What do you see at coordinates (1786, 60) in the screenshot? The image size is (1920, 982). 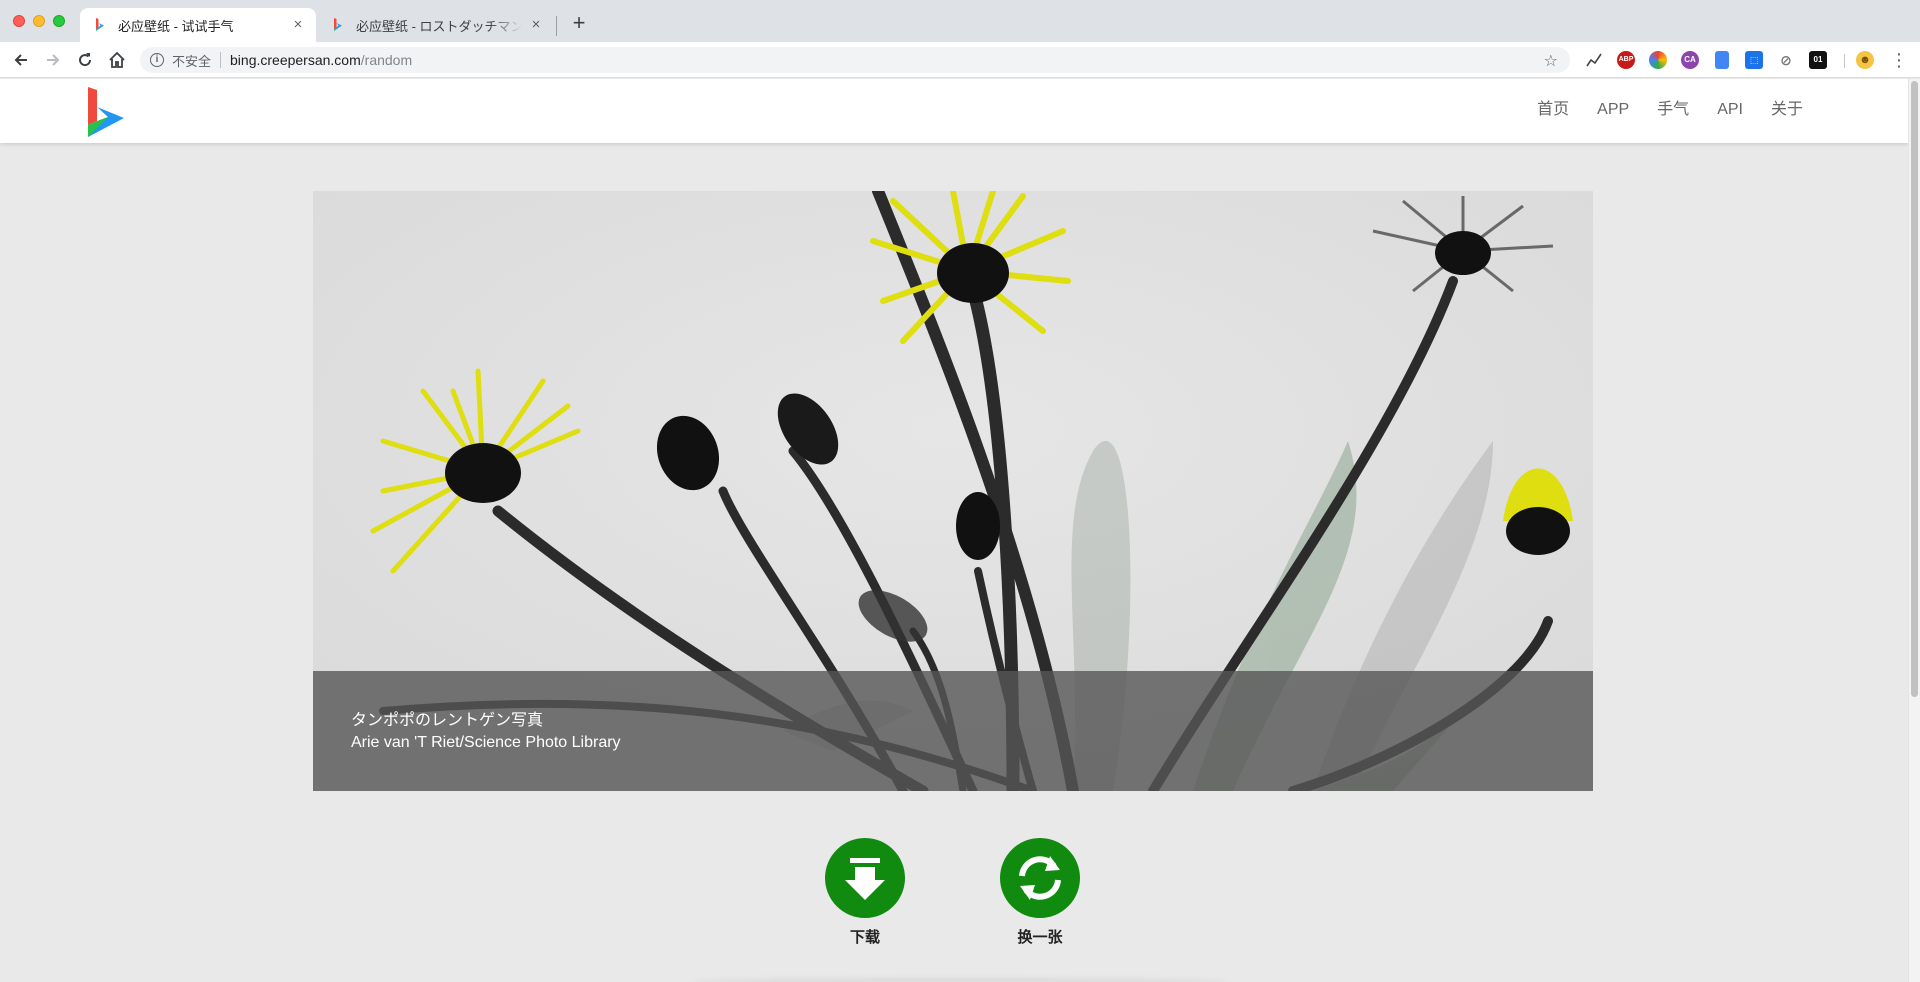 I see `block-icon: ⊘` at bounding box center [1786, 60].